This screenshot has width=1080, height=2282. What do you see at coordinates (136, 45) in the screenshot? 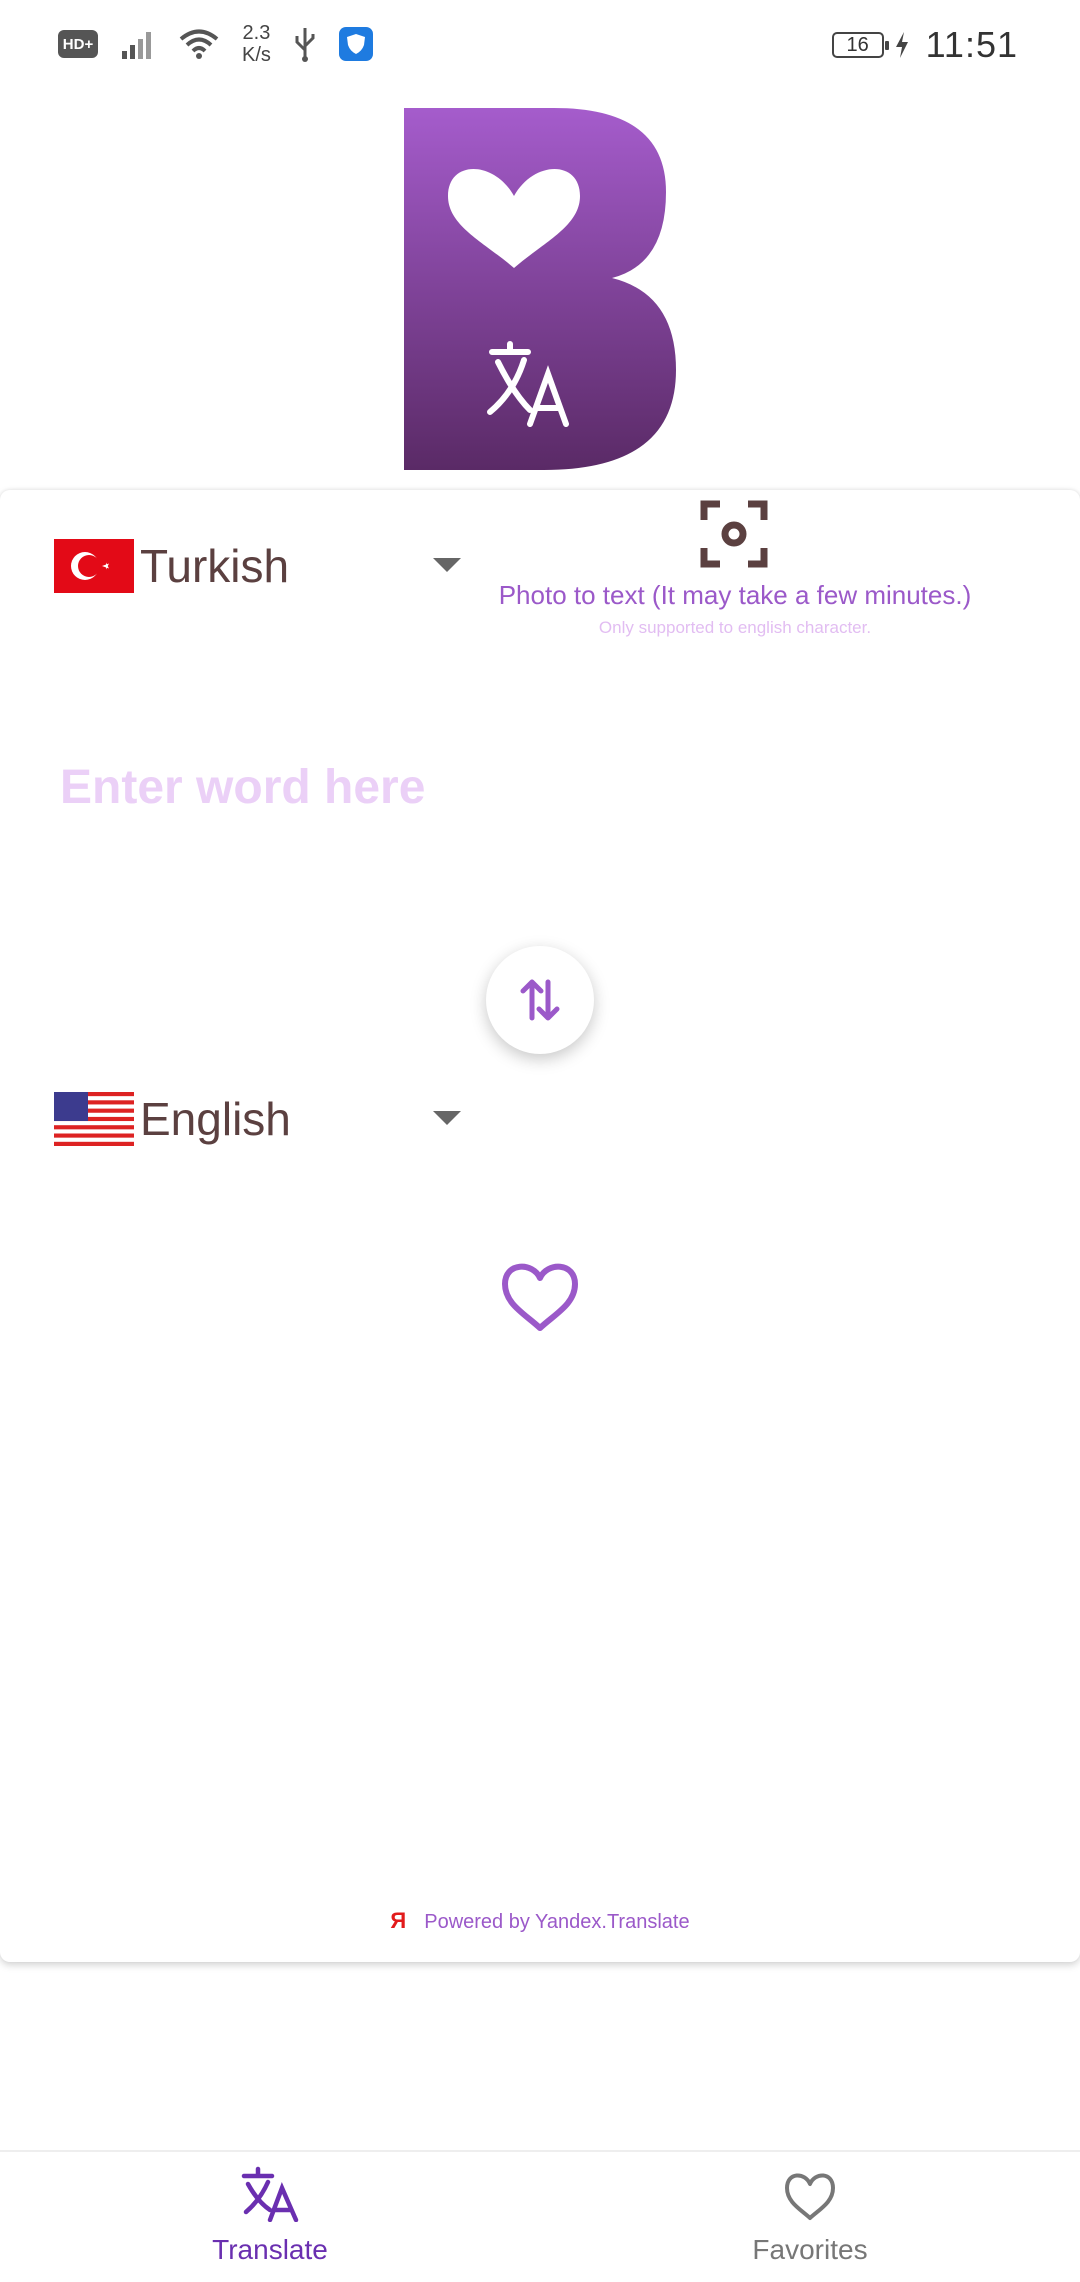
I see `signal-icon` at bounding box center [136, 45].